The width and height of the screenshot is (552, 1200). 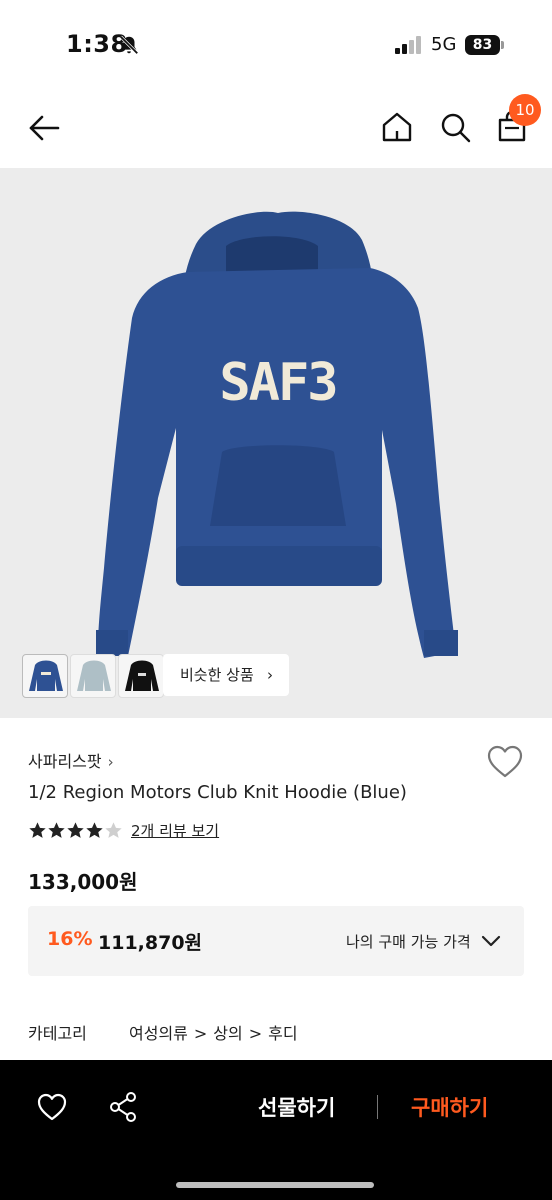 What do you see at coordinates (296, 1107) in the screenshot?
I see `gift-button: 선물하기` at bounding box center [296, 1107].